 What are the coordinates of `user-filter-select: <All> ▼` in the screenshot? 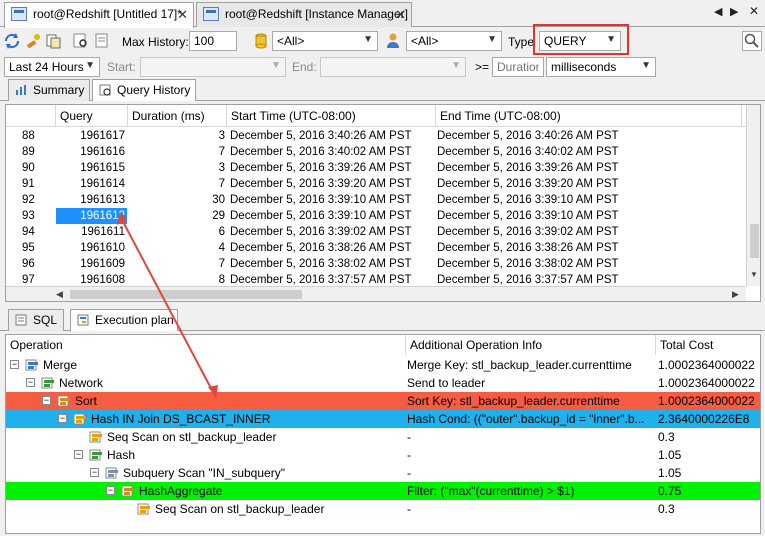 It's located at (454, 41).